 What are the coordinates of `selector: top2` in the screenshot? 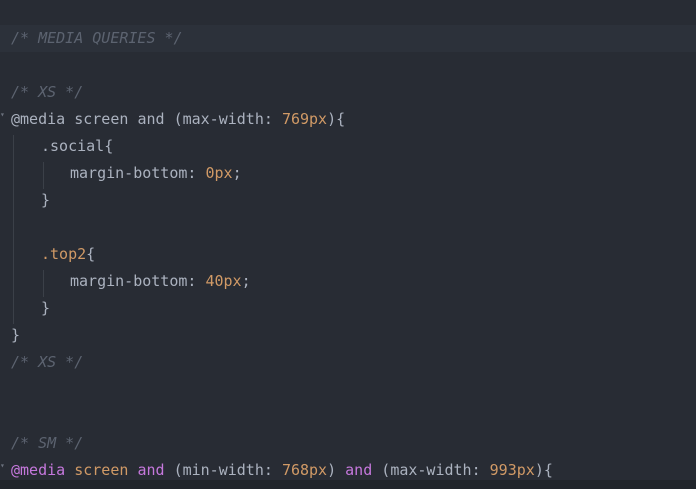 It's located at (68, 254).